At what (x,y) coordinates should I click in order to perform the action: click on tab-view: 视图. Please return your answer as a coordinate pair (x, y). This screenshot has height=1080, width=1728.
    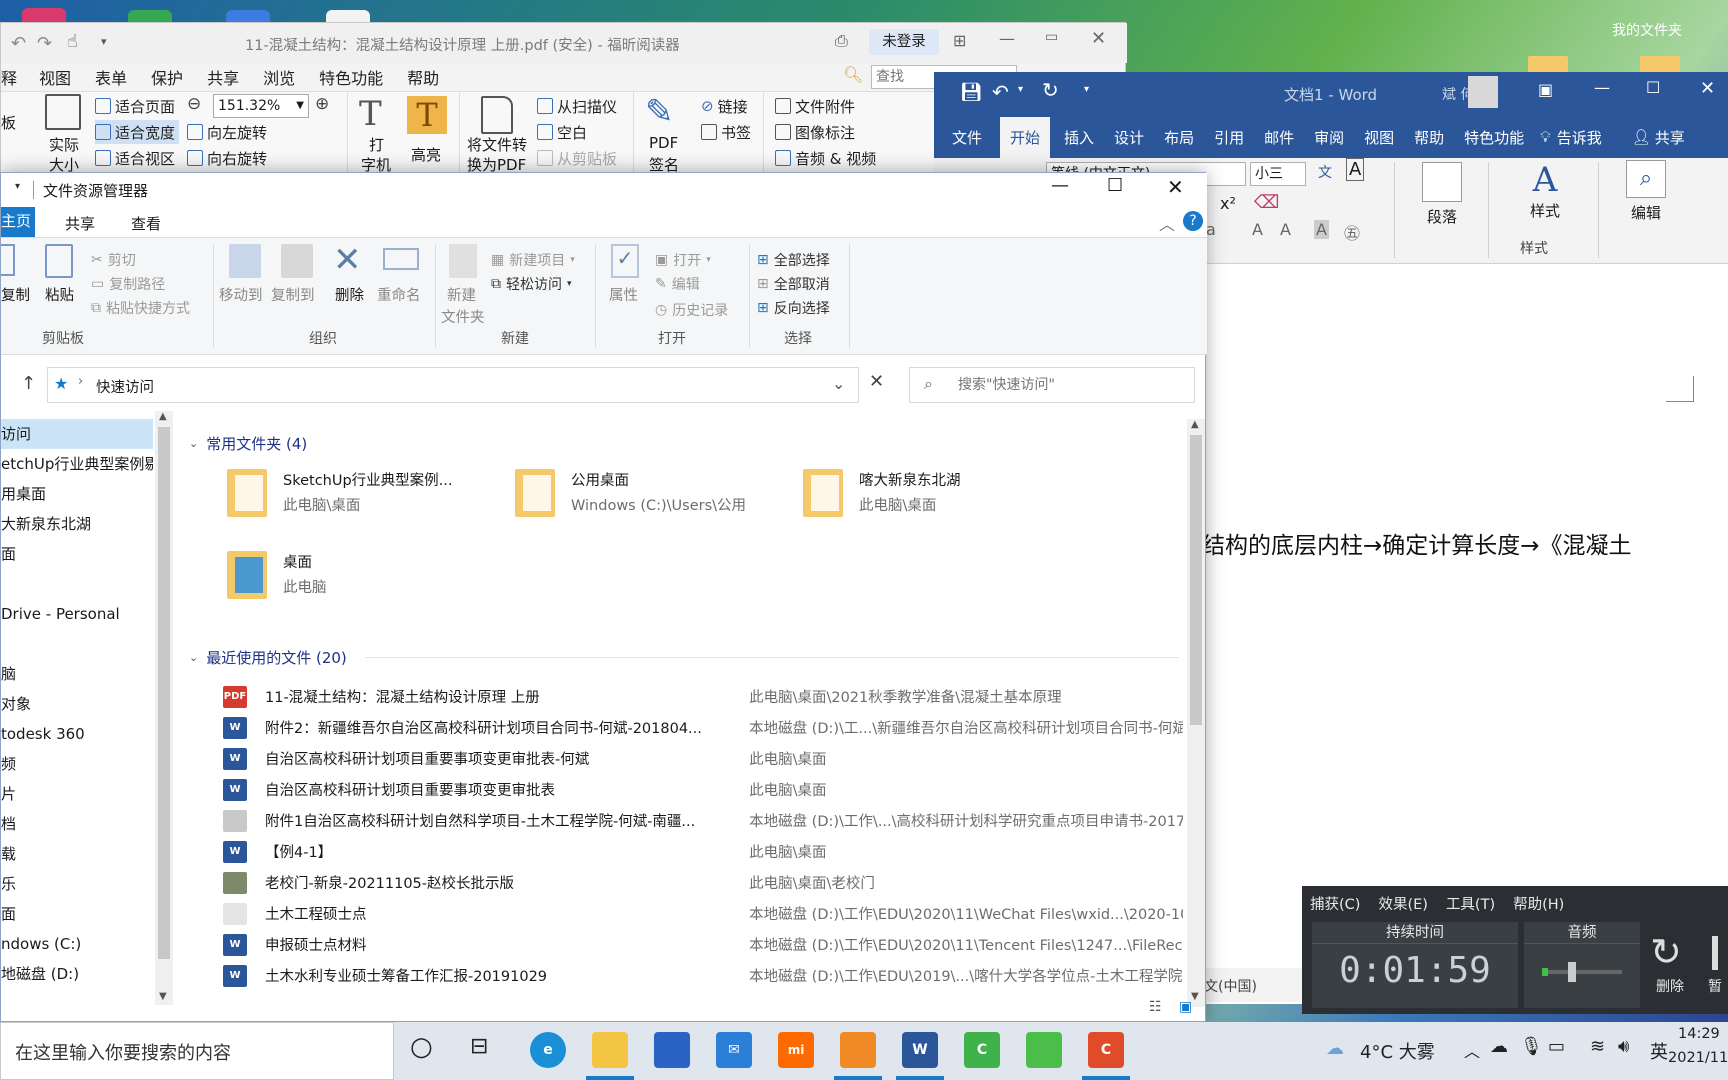
    Looking at the image, I should click on (1379, 137).